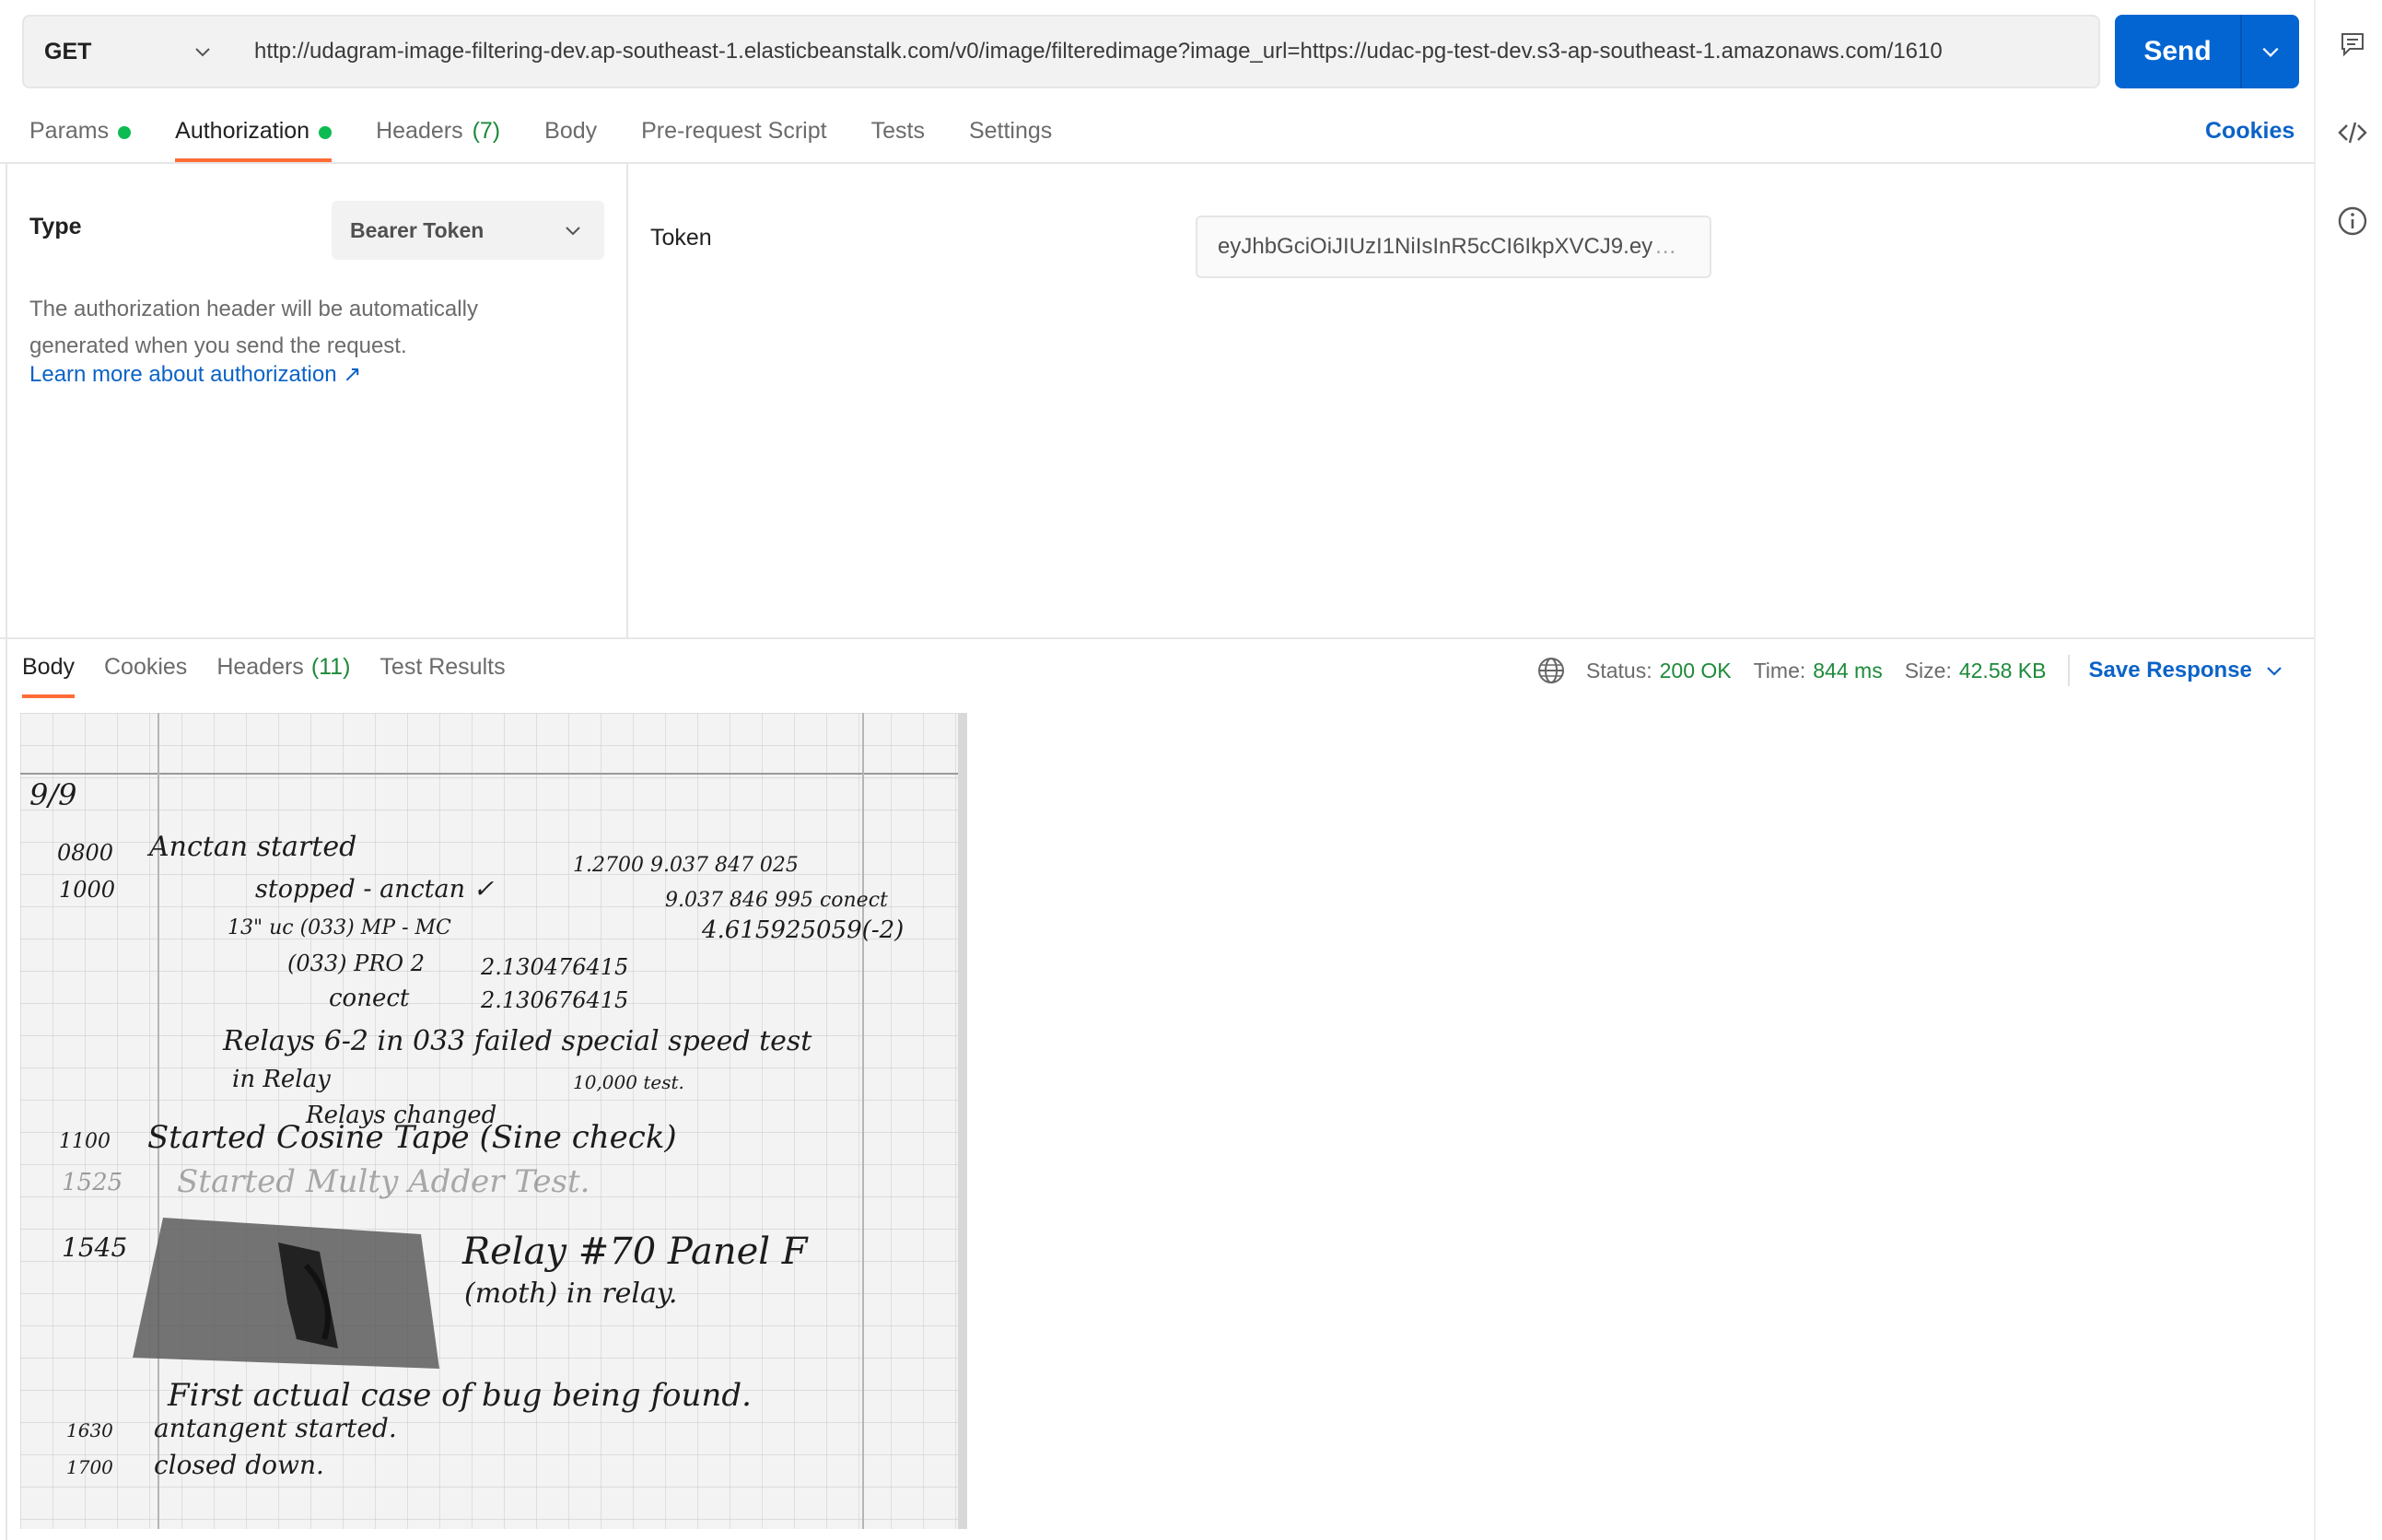 The image size is (2382, 1540). Describe the element at coordinates (570, 1294) in the screenshot. I see `note-line-24: (moth) in relay.` at that location.